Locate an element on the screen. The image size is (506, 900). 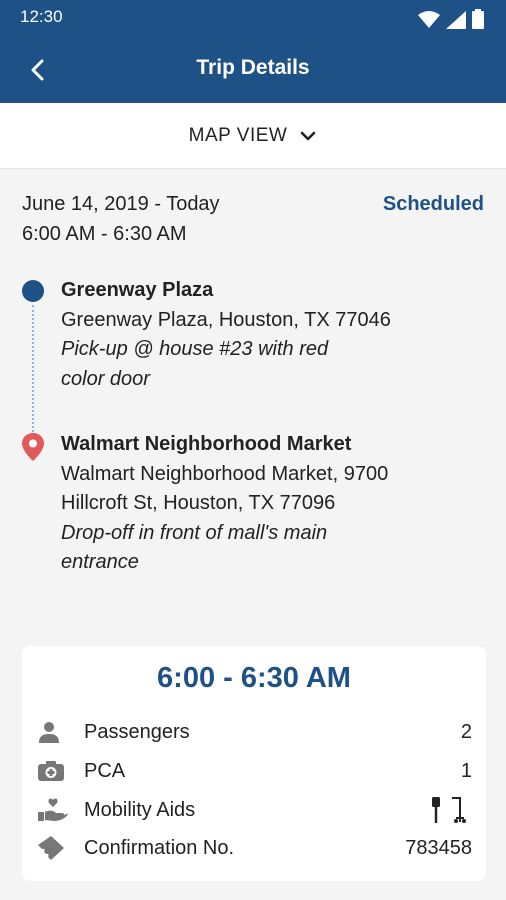
pickup-dot-icon is located at coordinates (33, 291).